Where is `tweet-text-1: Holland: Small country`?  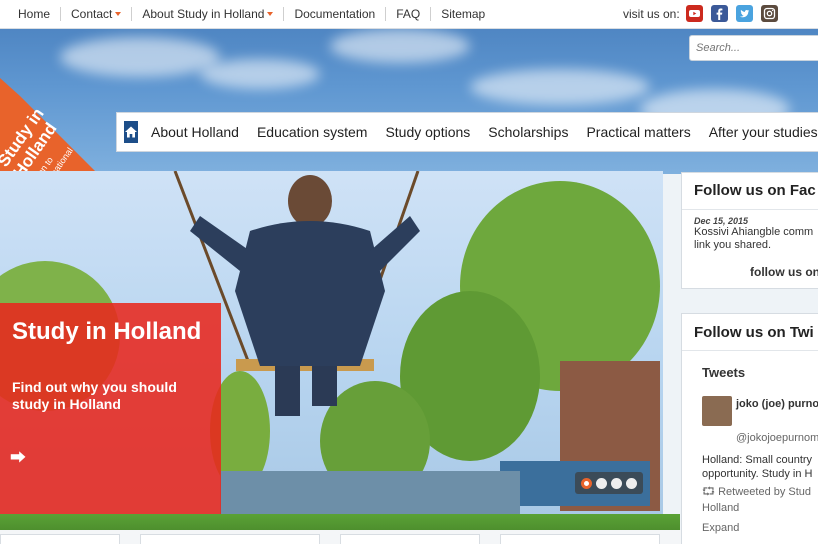 tweet-text-1: Holland: Small country is located at coordinates (757, 460).